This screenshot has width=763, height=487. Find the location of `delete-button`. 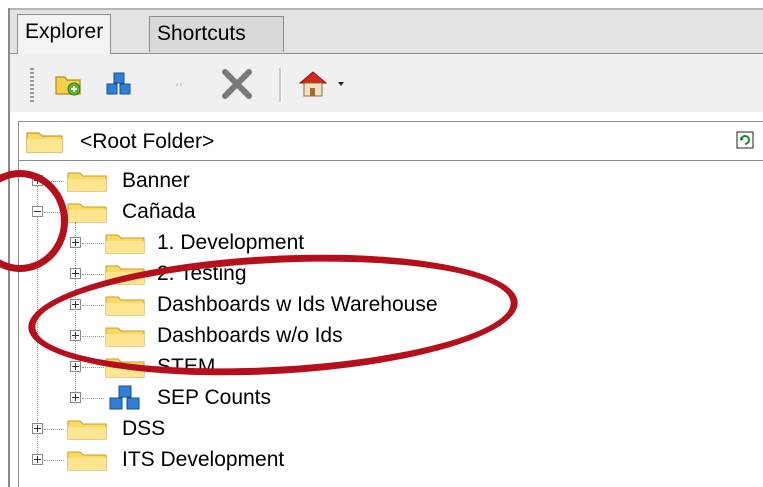

delete-button is located at coordinates (237, 84).